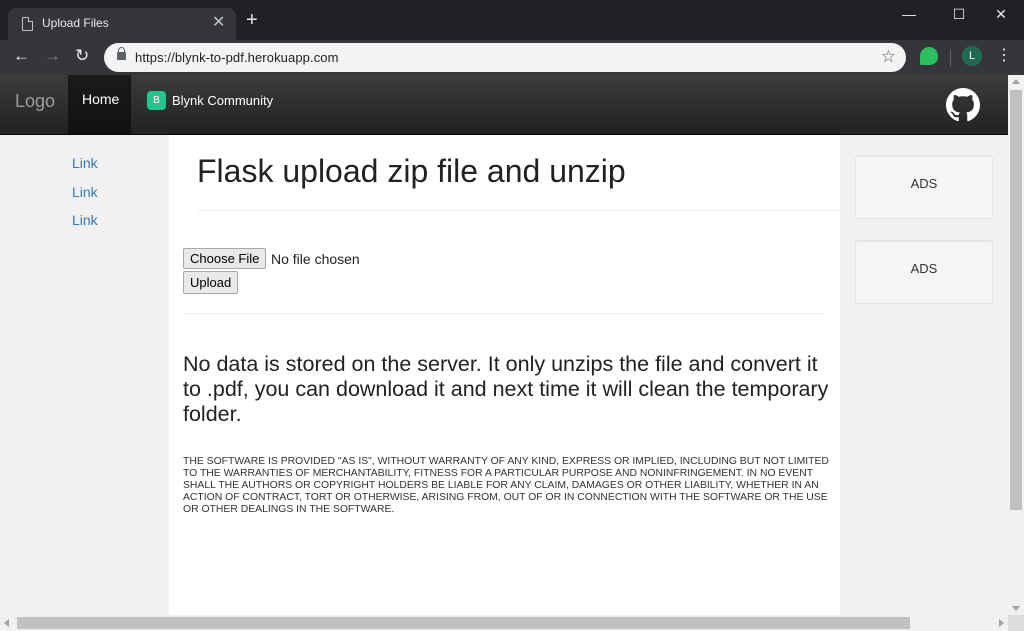  I want to click on profile-avatar: L, so click(972, 56).